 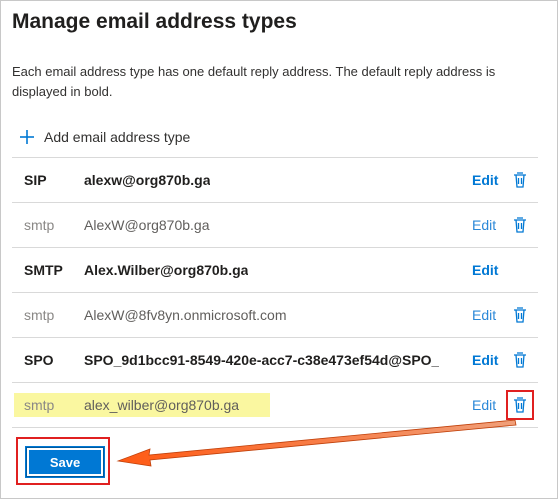 What do you see at coordinates (35, 180) in the screenshot?
I see `address-type: SIP` at bounding box center [35, 180].